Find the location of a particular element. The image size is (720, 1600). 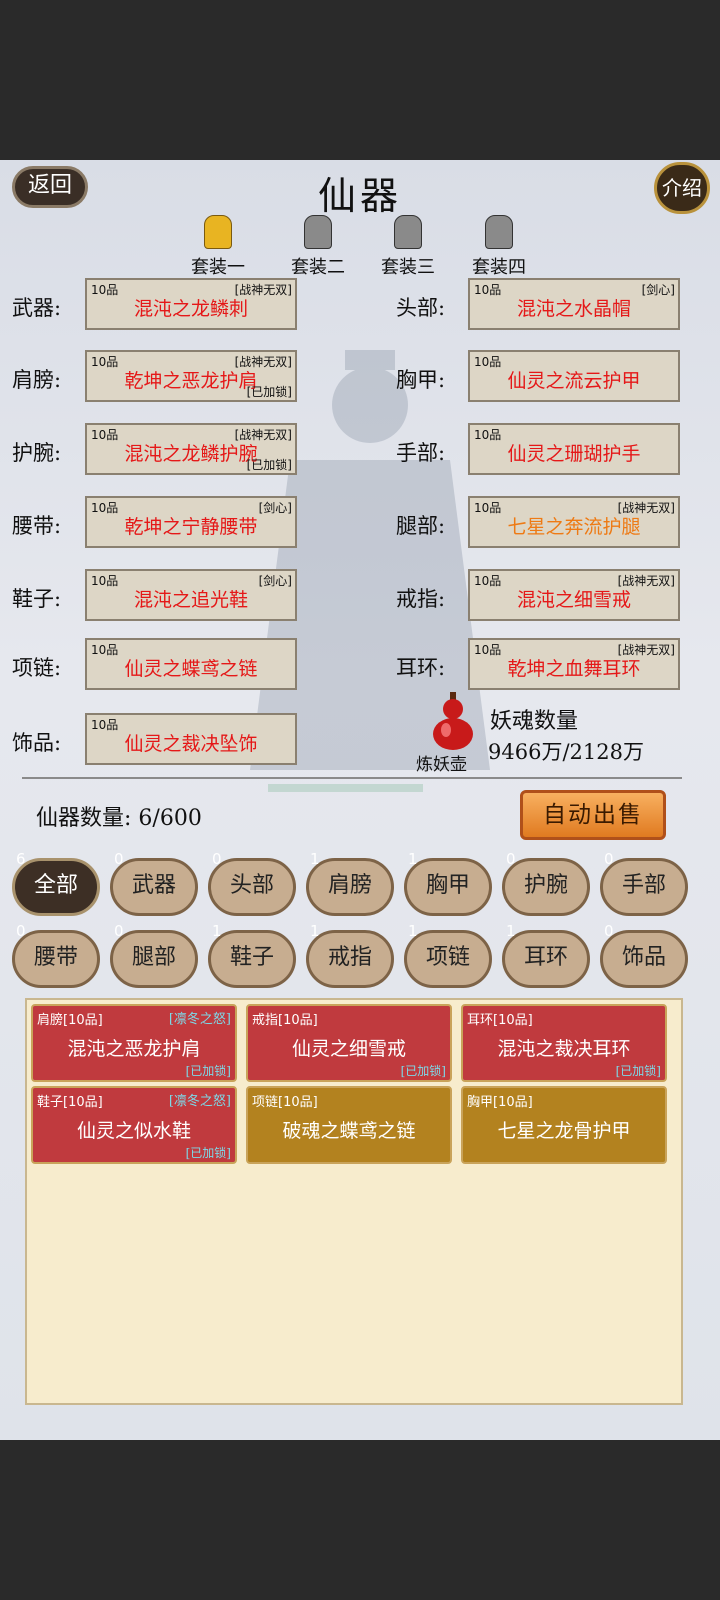

set-tab-1: 套装一 is located at coordinates (218, 247).